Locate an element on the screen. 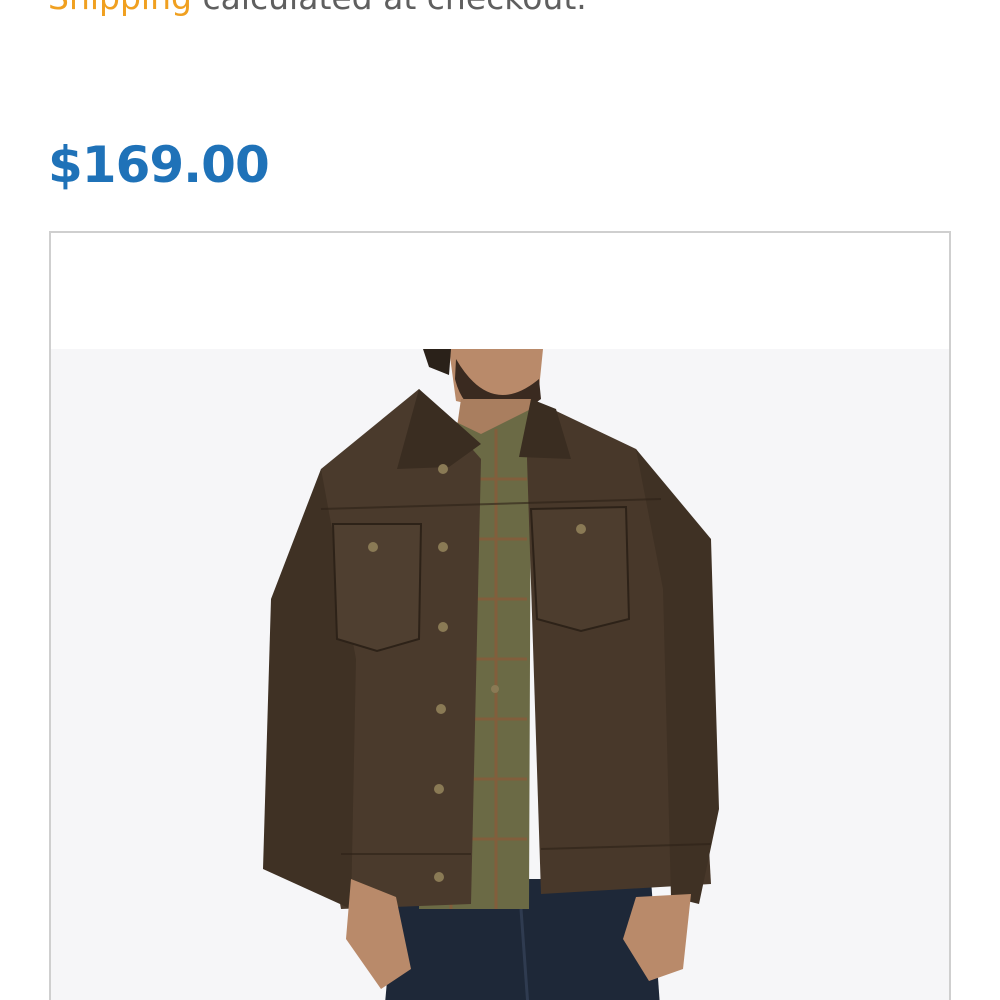  shipping-note: Shipping calculated at checkout. is located at coordinates (317, 9).